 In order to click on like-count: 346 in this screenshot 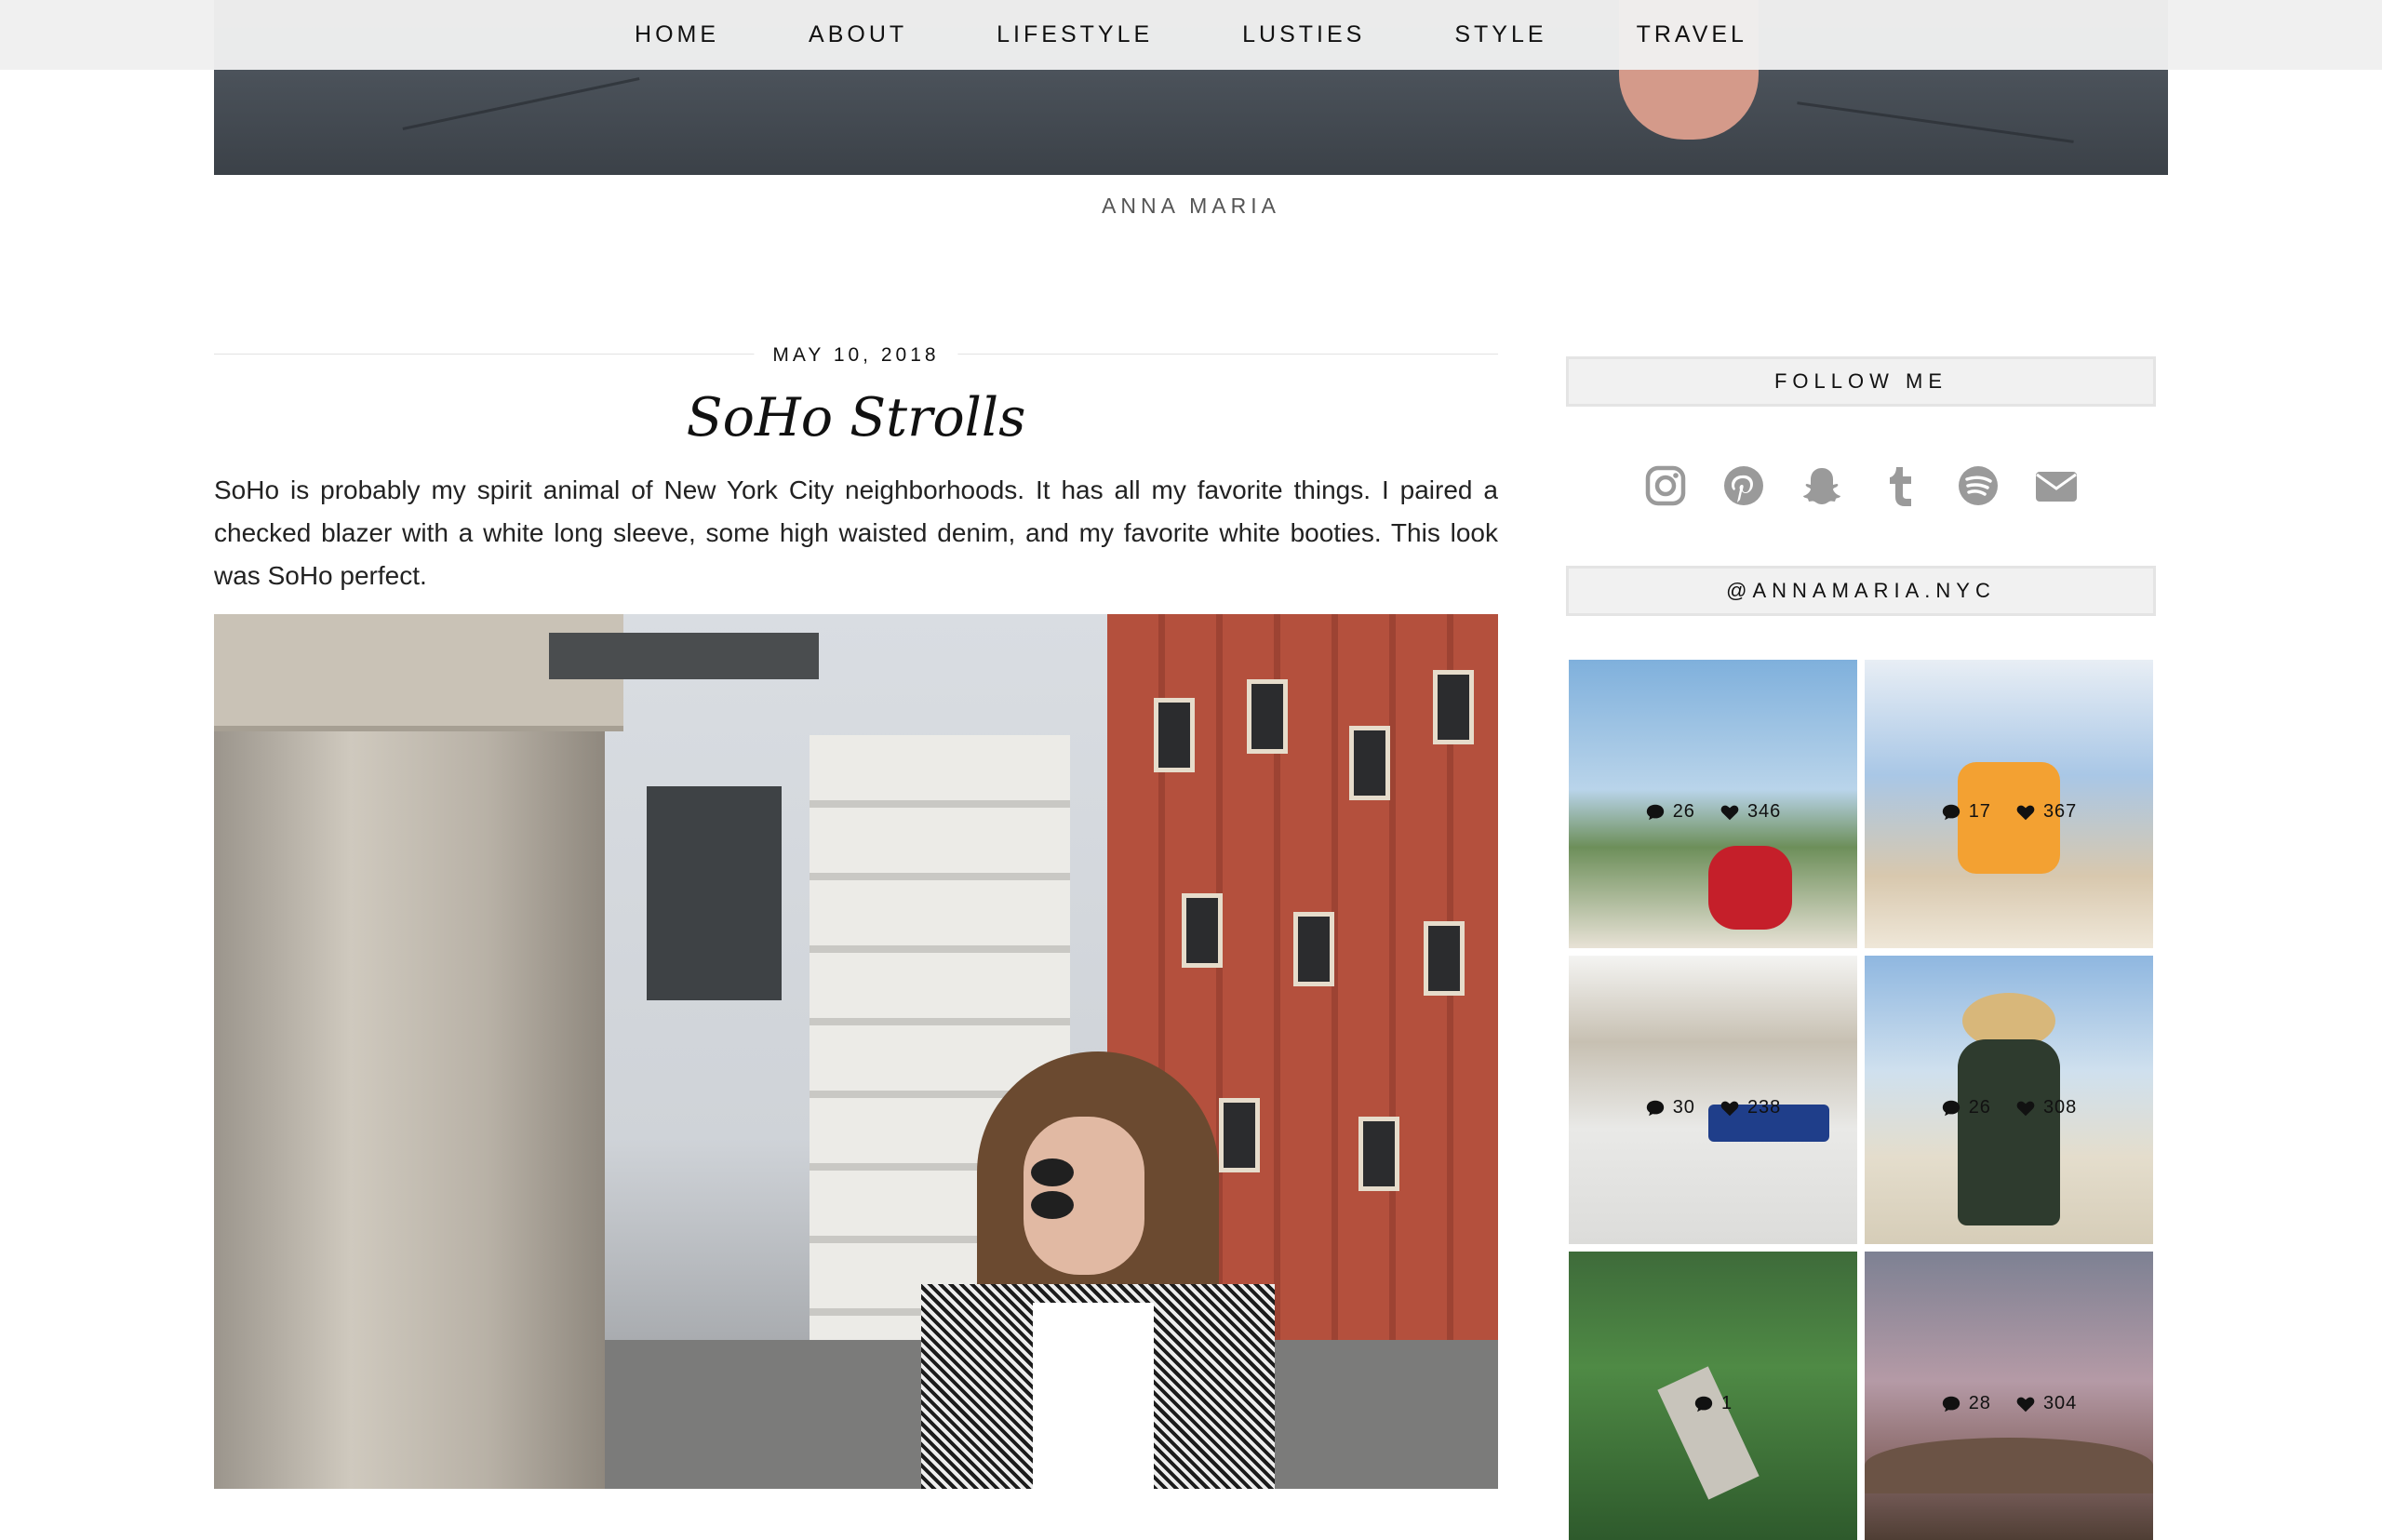, I will do `click(1764, 811)`.